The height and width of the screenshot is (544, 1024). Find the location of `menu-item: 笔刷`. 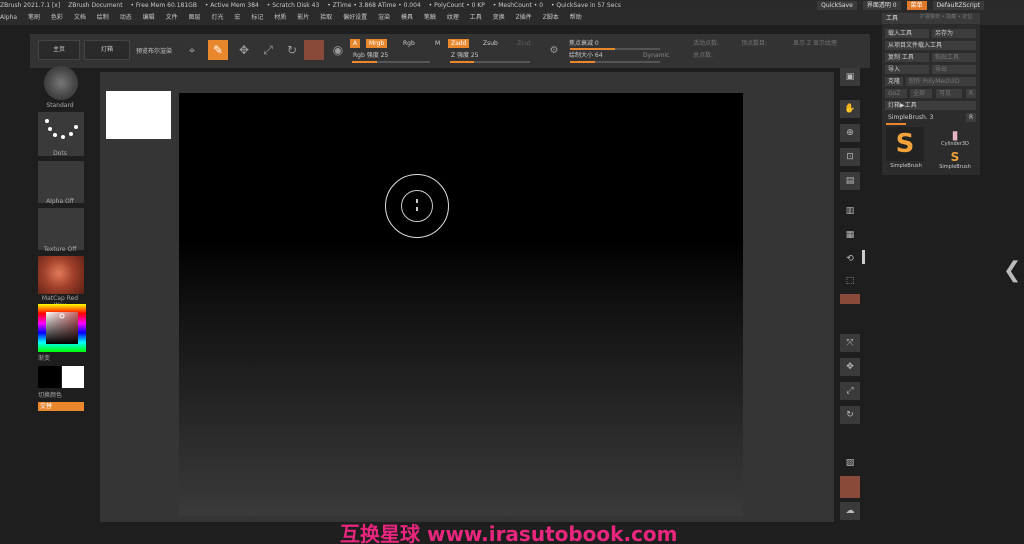

menu-item: 笔刷 is located at coordinates (34, 18).